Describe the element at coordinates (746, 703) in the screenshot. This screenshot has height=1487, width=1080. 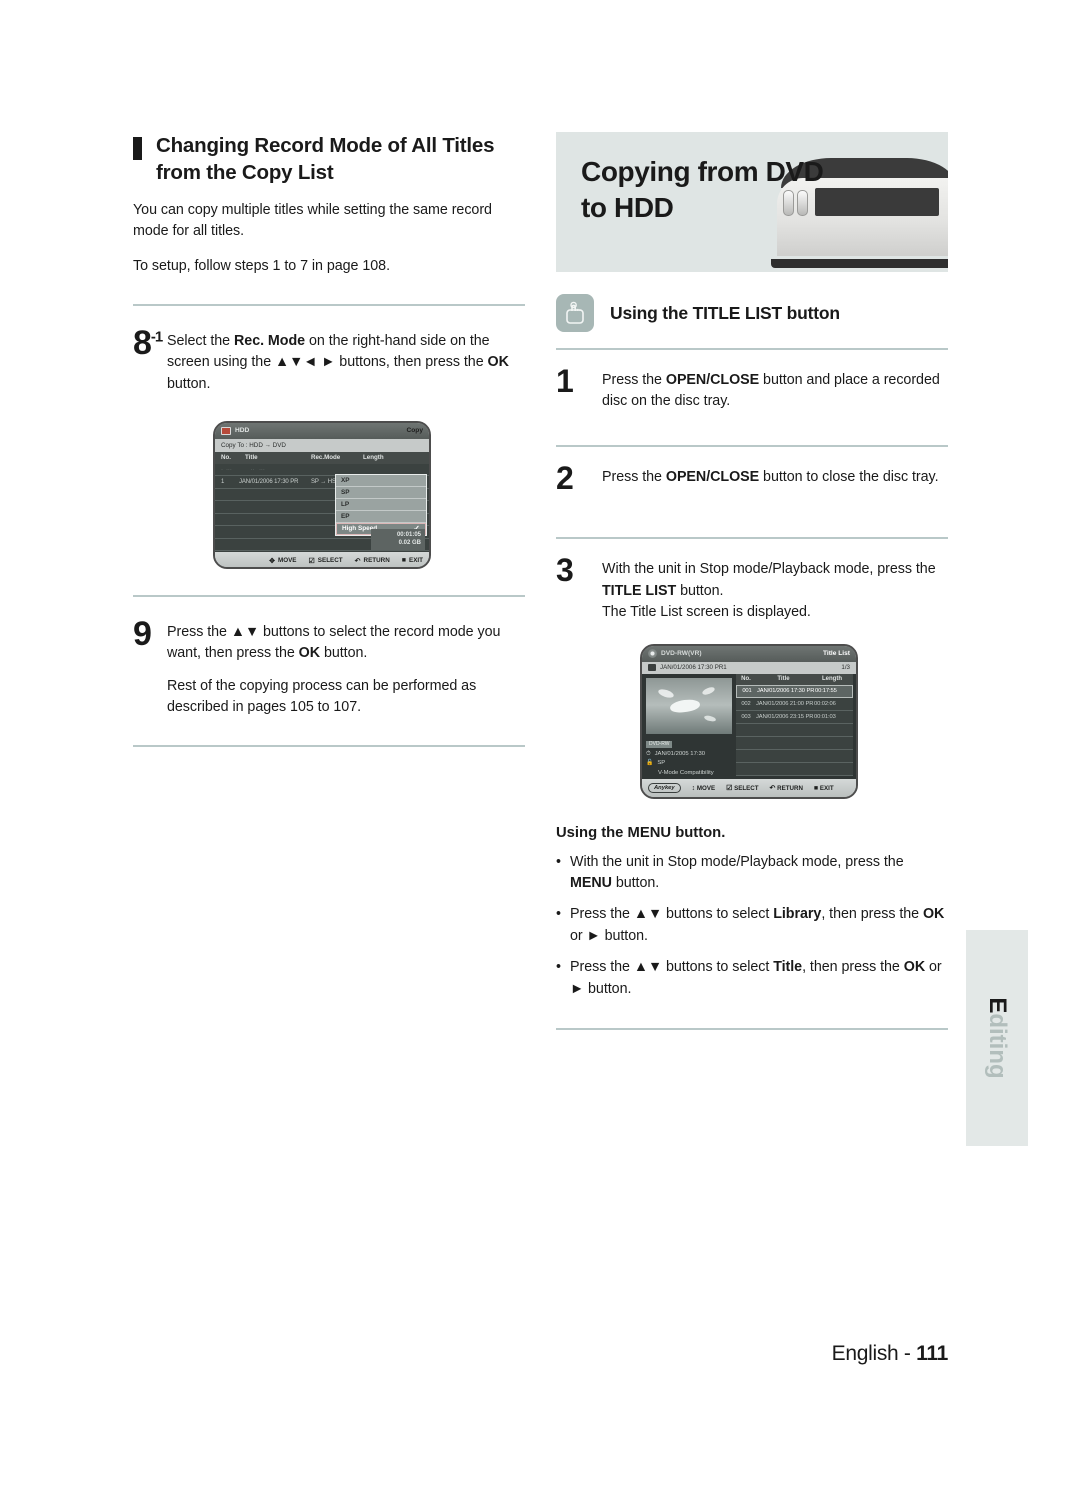
I see `tl-row-no: 002` at that location.